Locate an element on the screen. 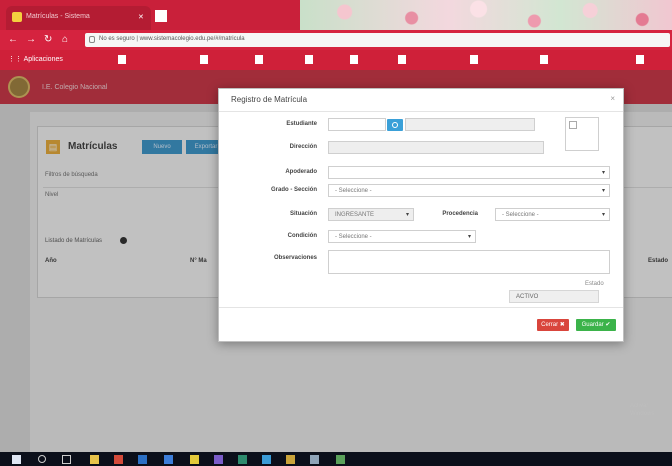  guardian-label: Apoderado is located at coordinates (301, 172).